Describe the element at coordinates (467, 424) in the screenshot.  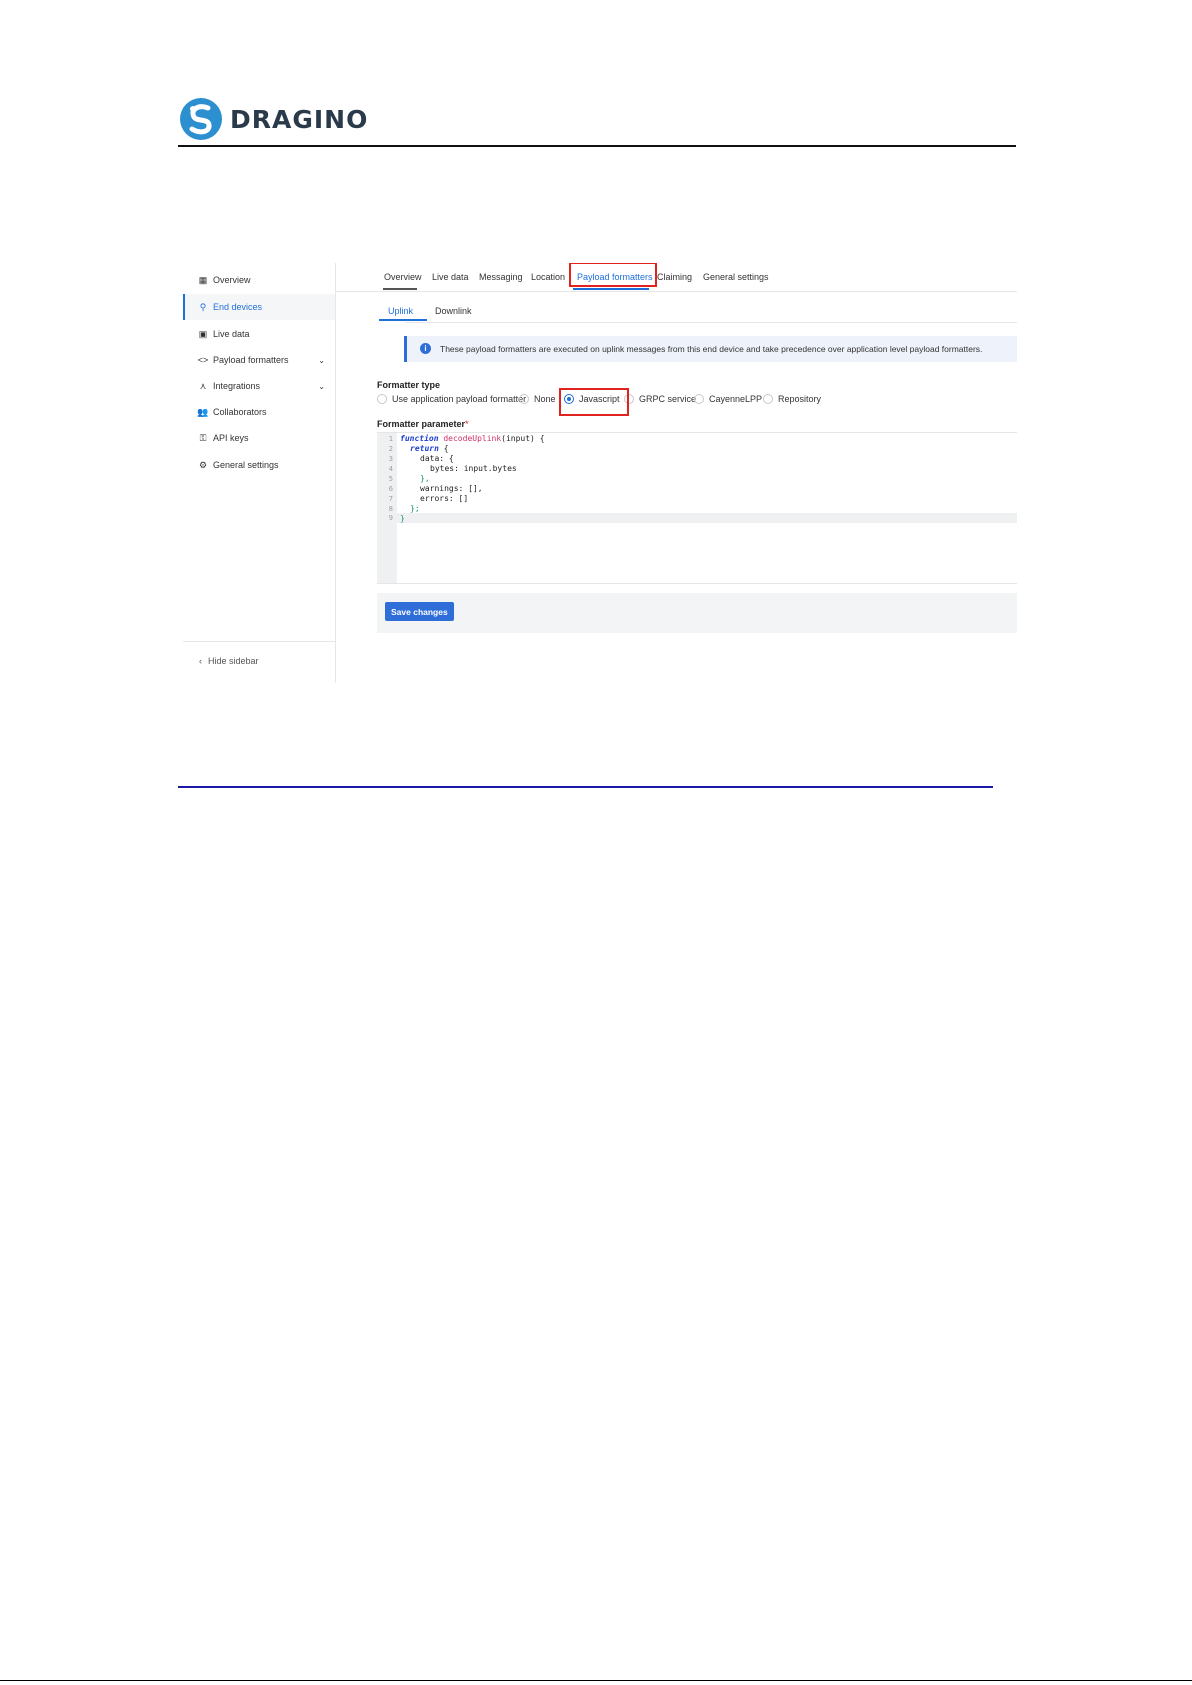
I see `required-mark: *` at that location.